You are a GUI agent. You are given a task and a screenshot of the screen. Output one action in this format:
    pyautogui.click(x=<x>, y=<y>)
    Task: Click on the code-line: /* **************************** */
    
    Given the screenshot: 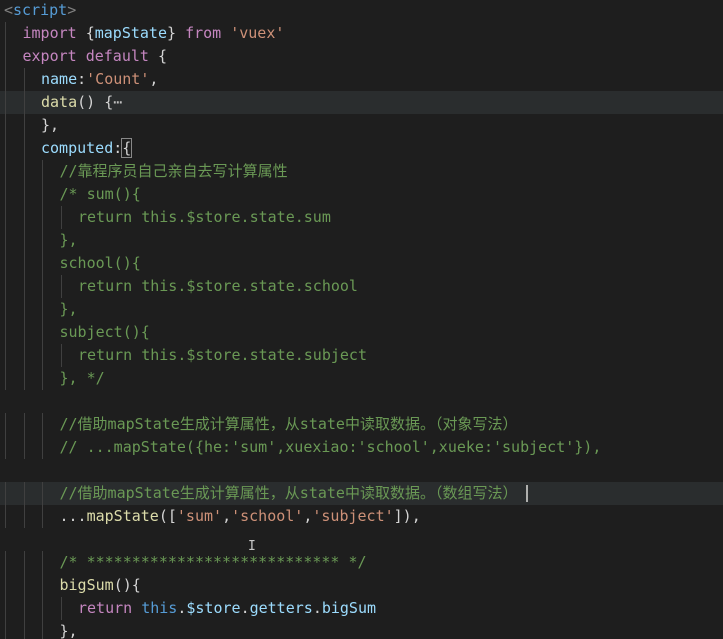 What is the action you would take?
    pyautogui.click(x=361, y=562)
    